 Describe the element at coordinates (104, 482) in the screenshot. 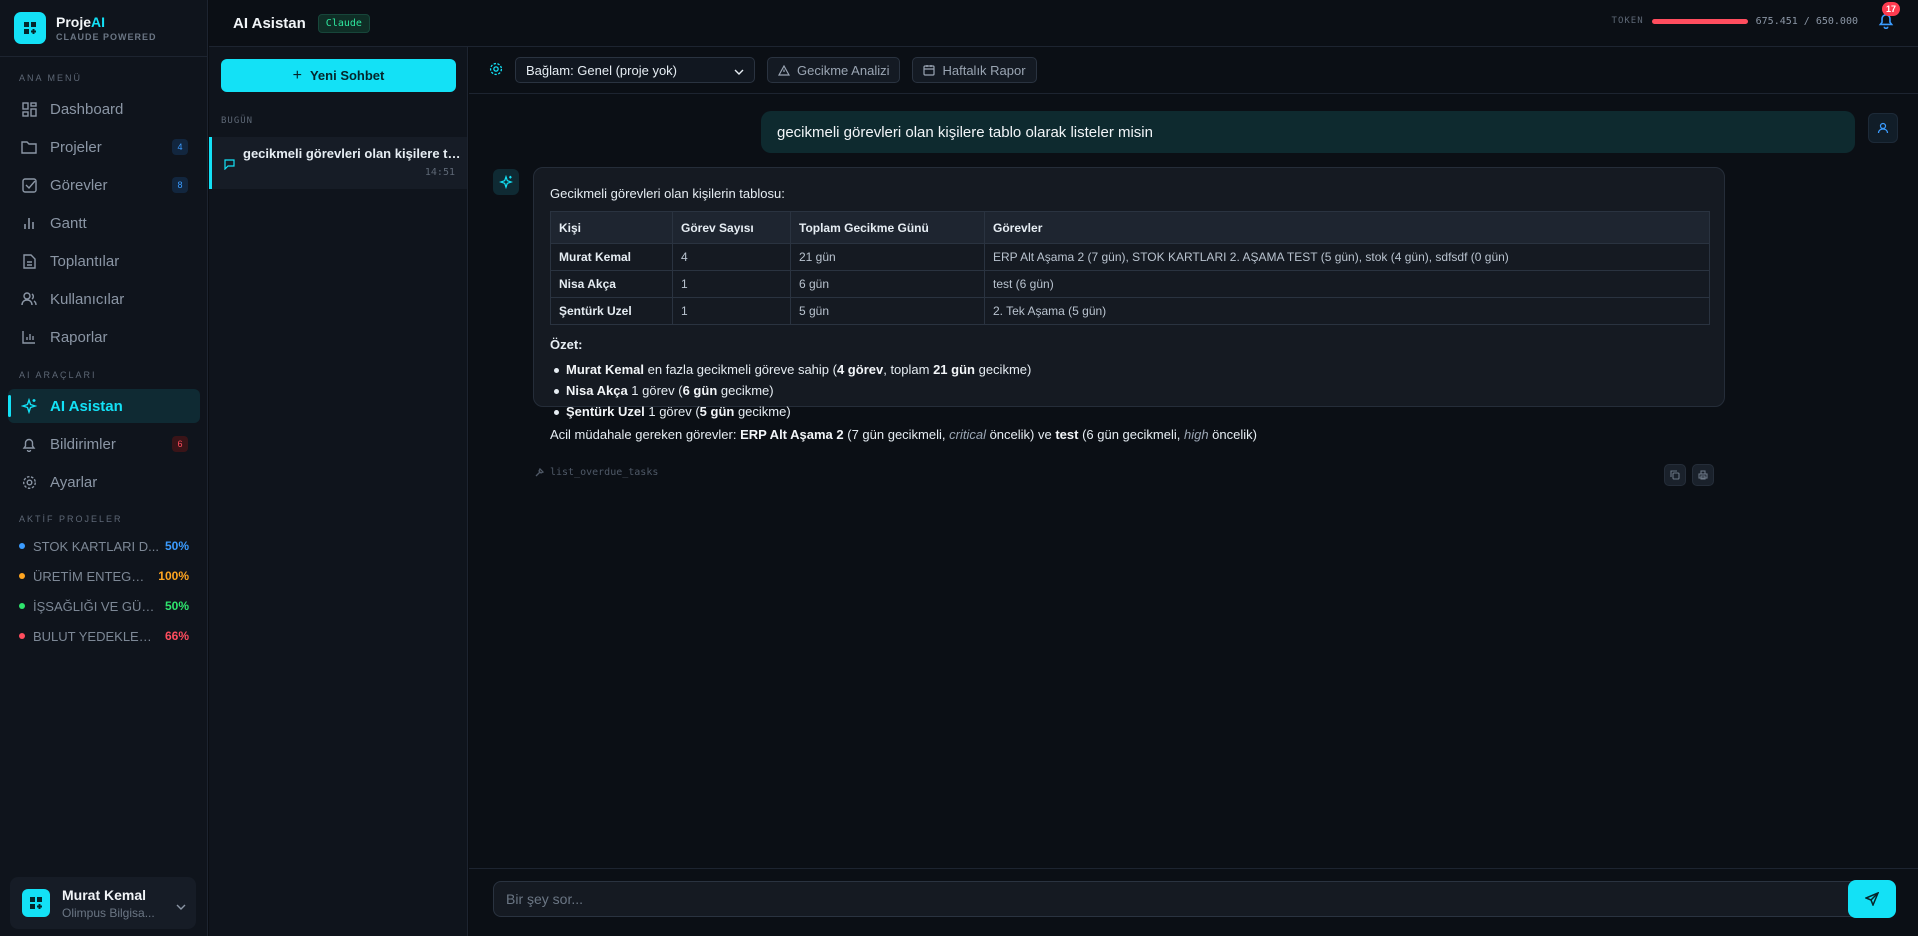

I see `sidebar-item-ayarlar: Ayarlar` at that location.